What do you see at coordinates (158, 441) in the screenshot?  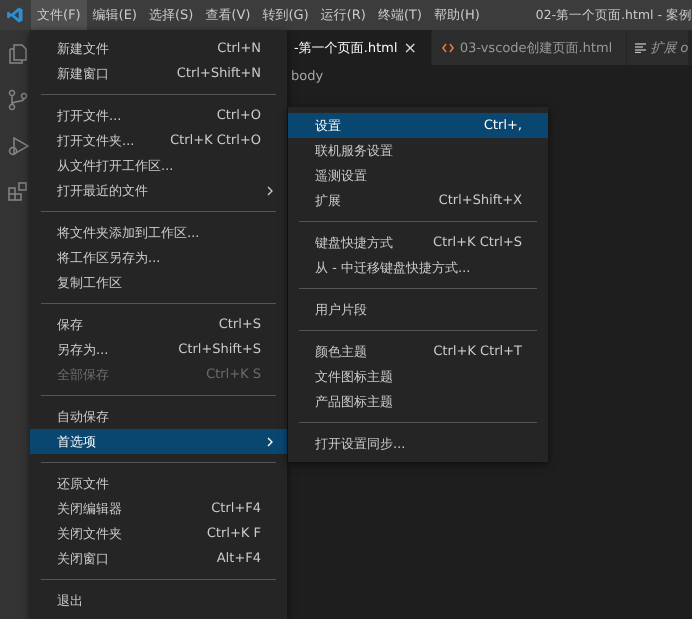 I see `menu-item: 首选项` at bounding box center [158, 441].